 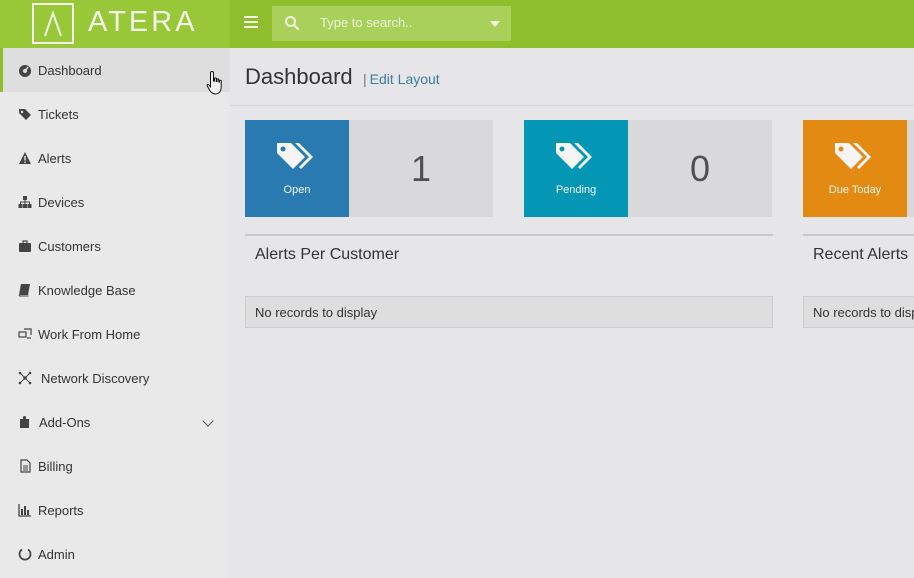 What do you see at coordinates (251, 22) in the screenshot?
I see `menu-toggle-icon` at bounding box center [251, 22].